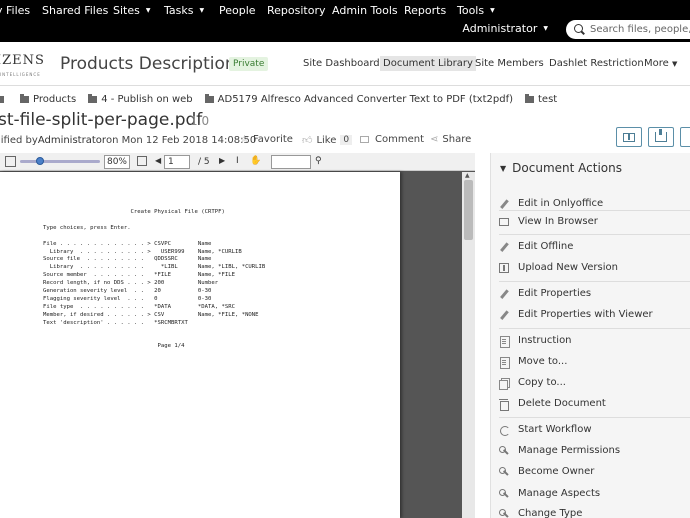  Describe the element at coordinates (594, 471) in the screenshot. I see `action-become-owner: Become Owner` at that location.